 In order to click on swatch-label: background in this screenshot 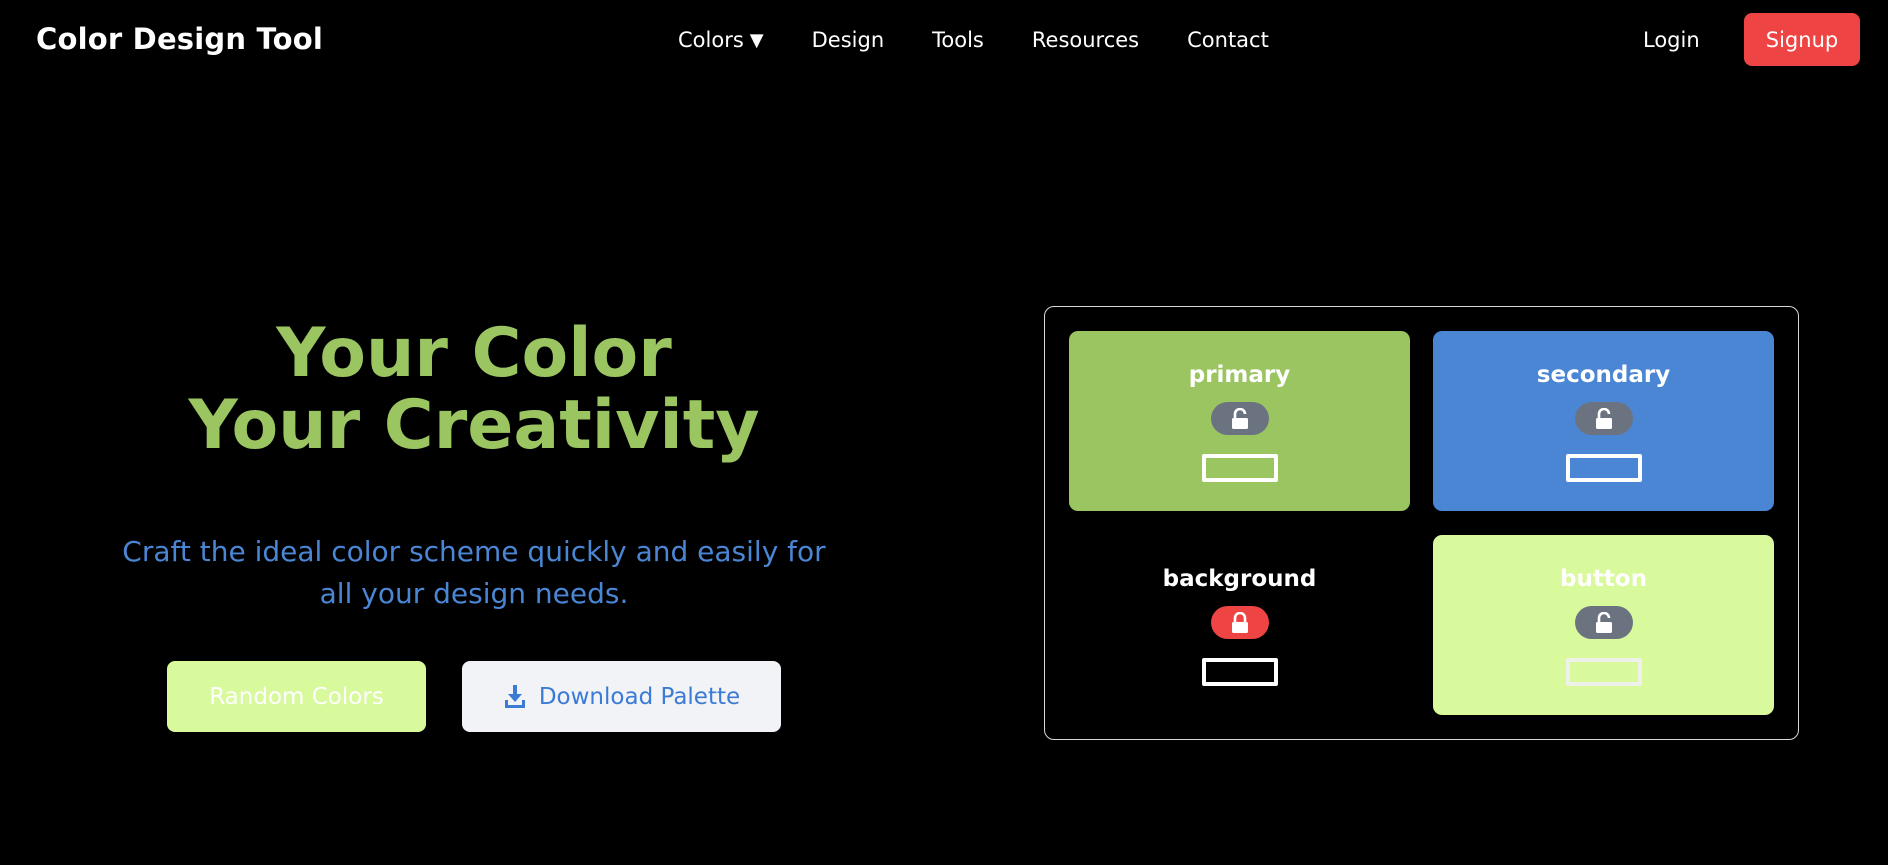, I will do `click(1239, 579)`.